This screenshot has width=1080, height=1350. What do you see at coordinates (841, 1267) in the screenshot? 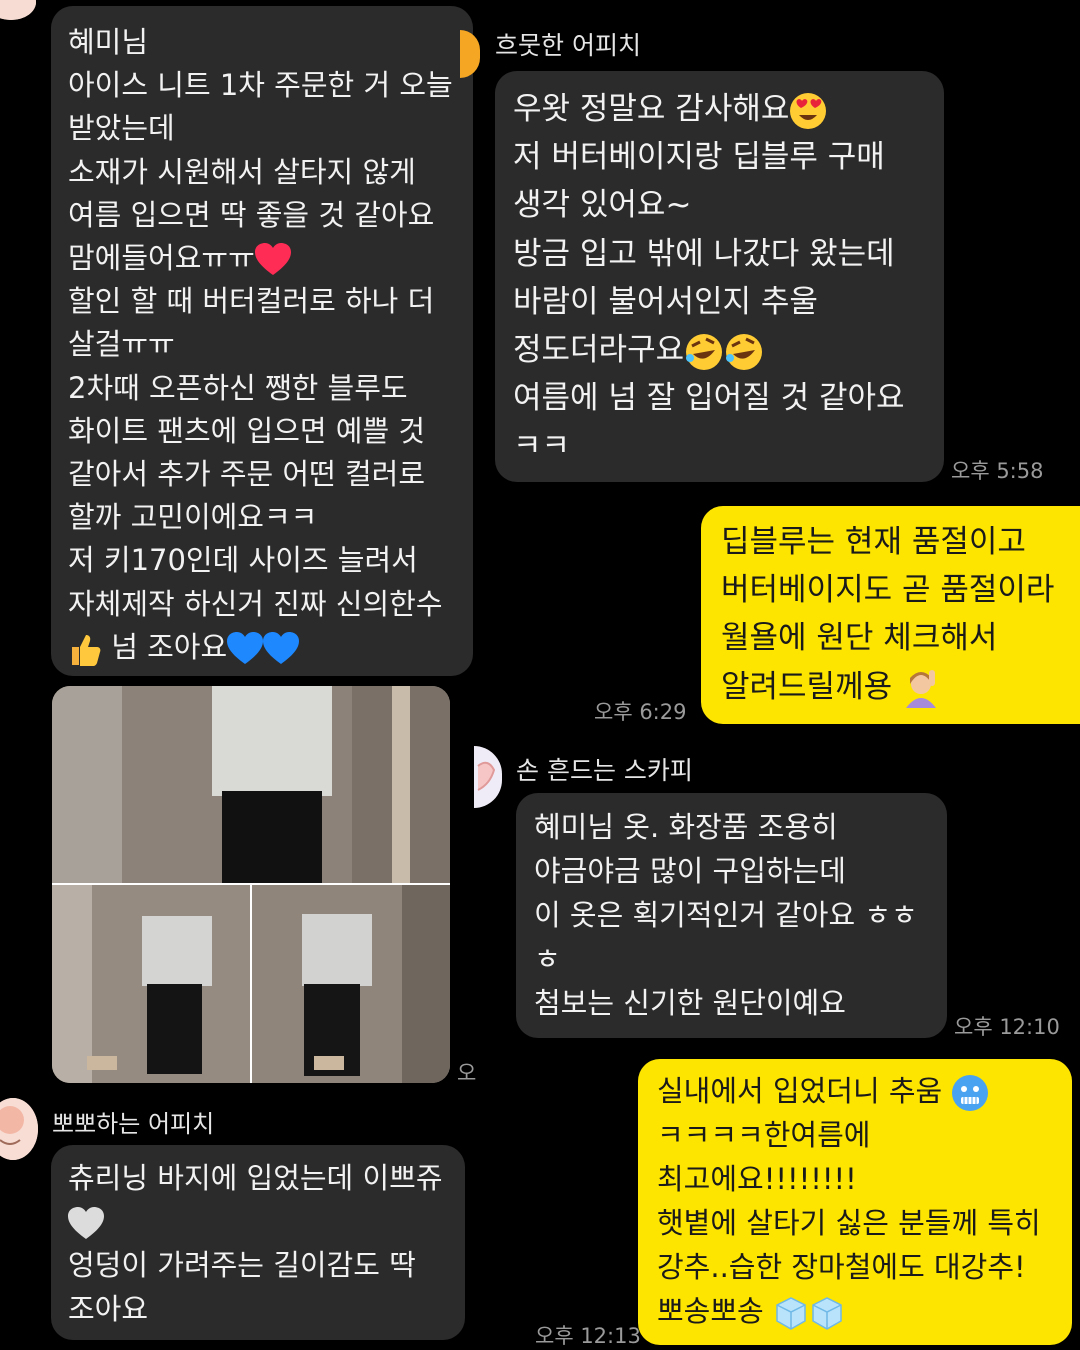
I see `message-line: 강추..습한 장마철에도 대강추!` at bounding box center [841, 1267].